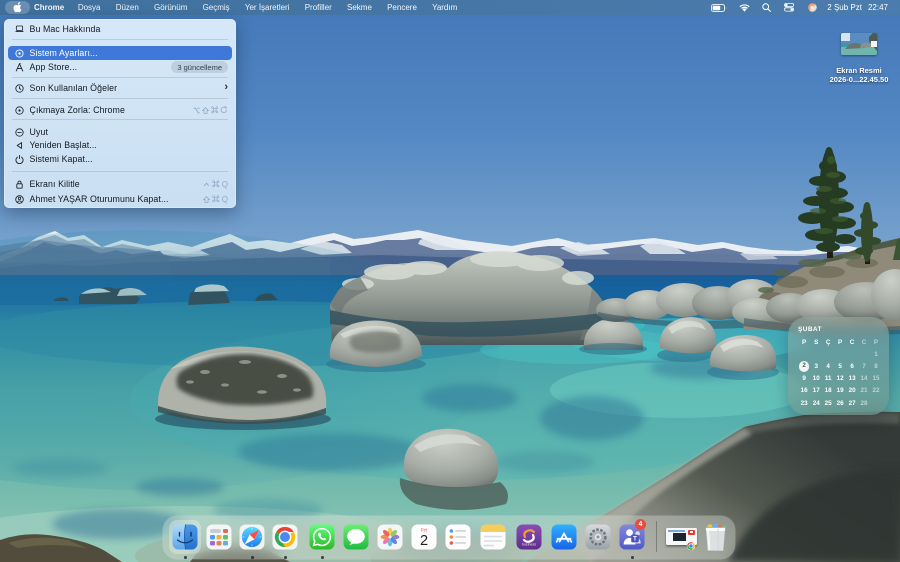  What do you see at coordinates (424, 541) in the screenshot?
I see `svg-text: 2` at bounding box center [424, 541].